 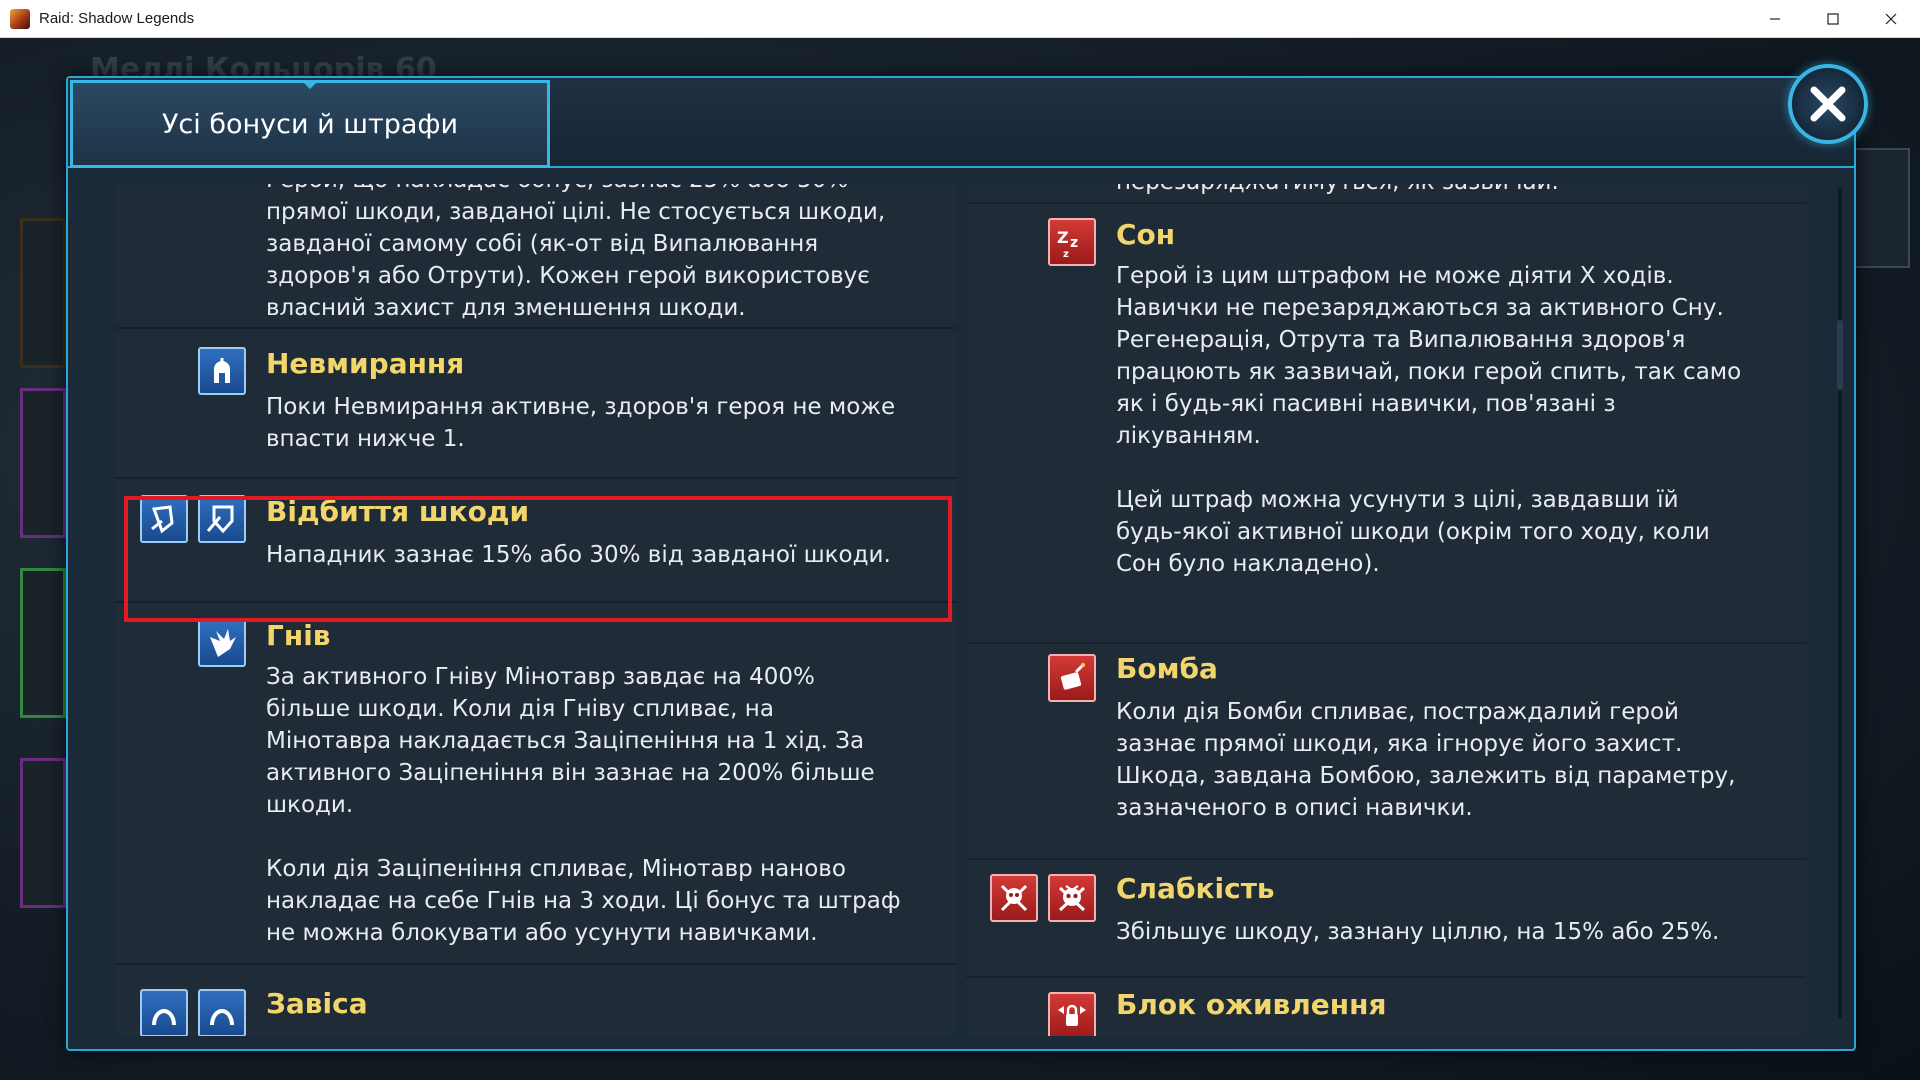 What do you see at coordinates (1072, 678) in the screenshot?
I see `bomb-icon` at bounding box center [1072, 678].